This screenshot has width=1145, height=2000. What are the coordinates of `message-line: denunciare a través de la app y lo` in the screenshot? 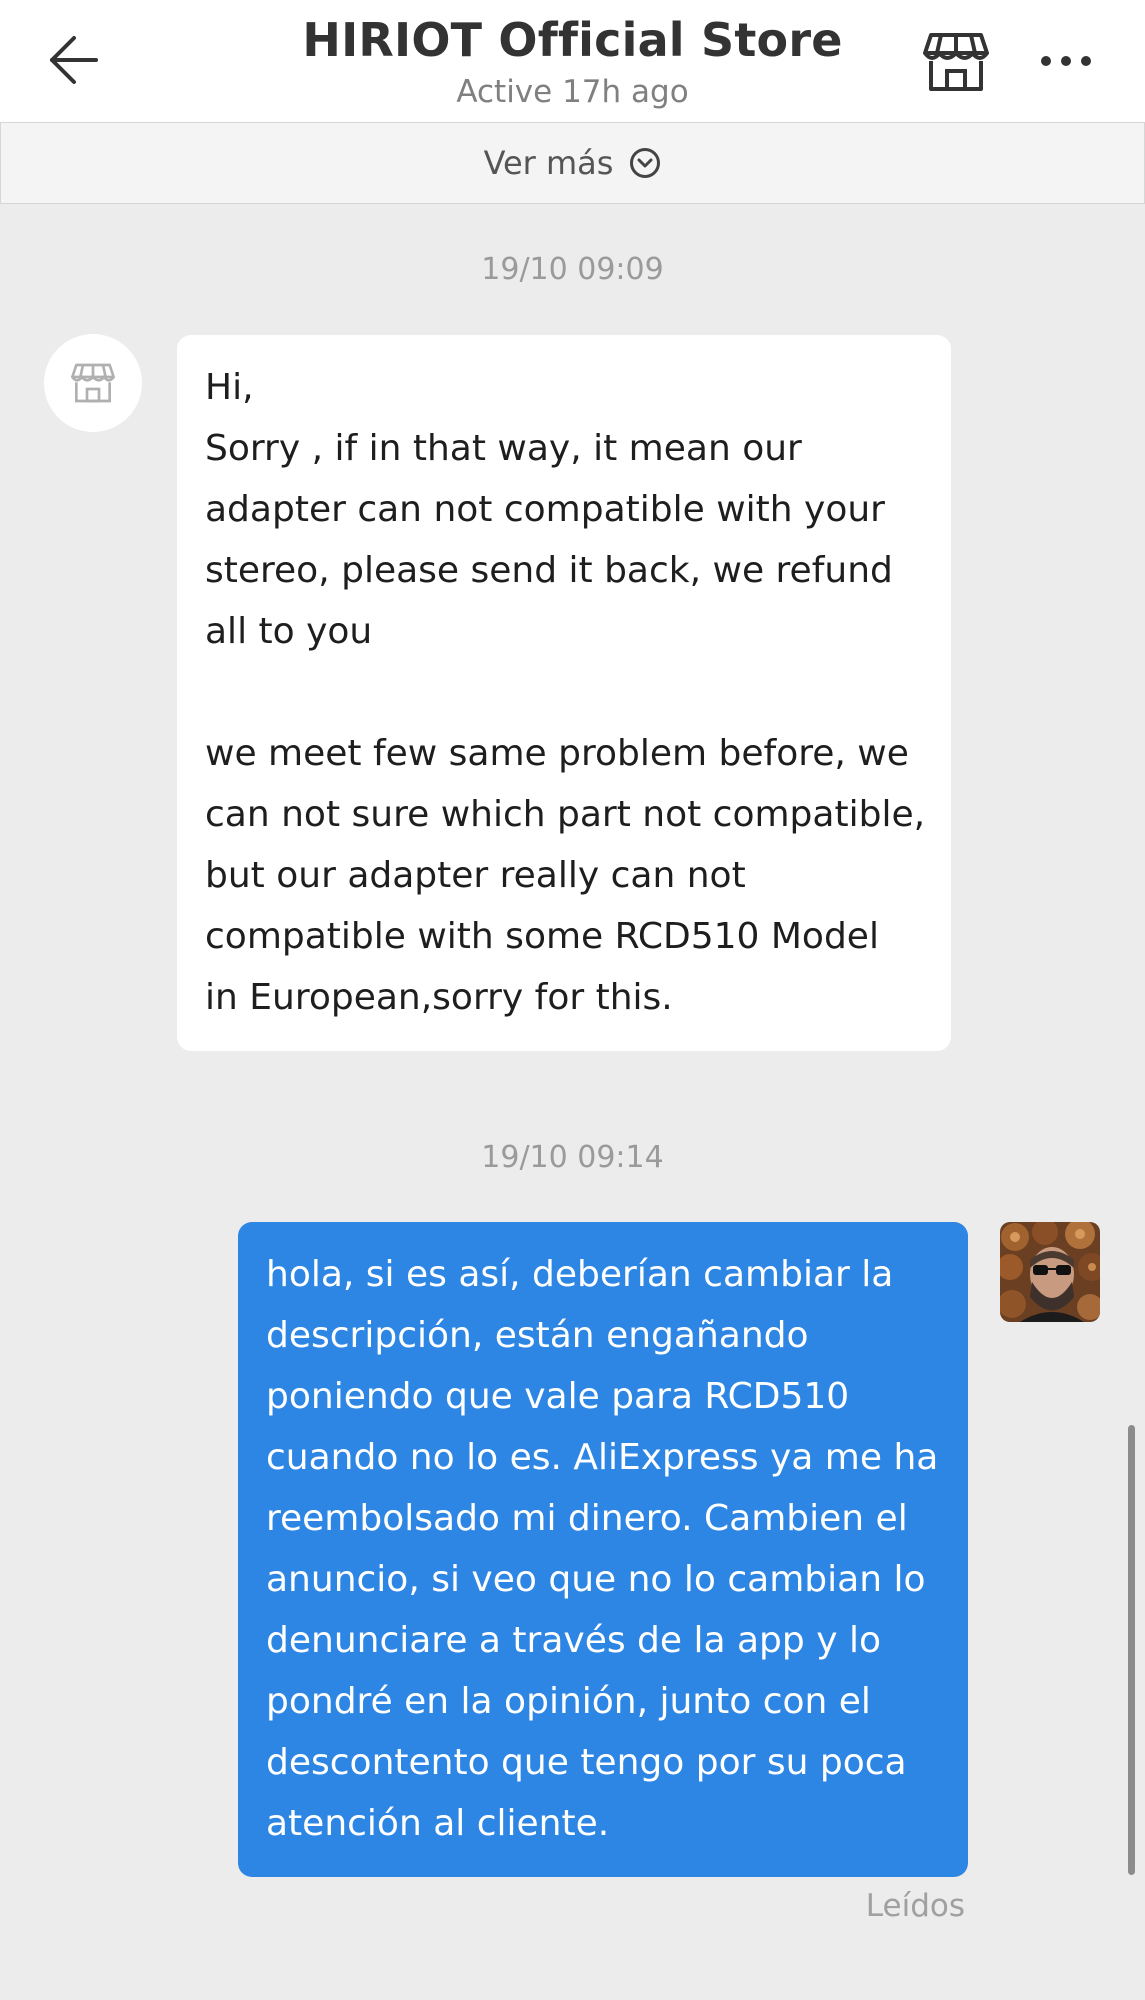 It's located at (573, 1640).